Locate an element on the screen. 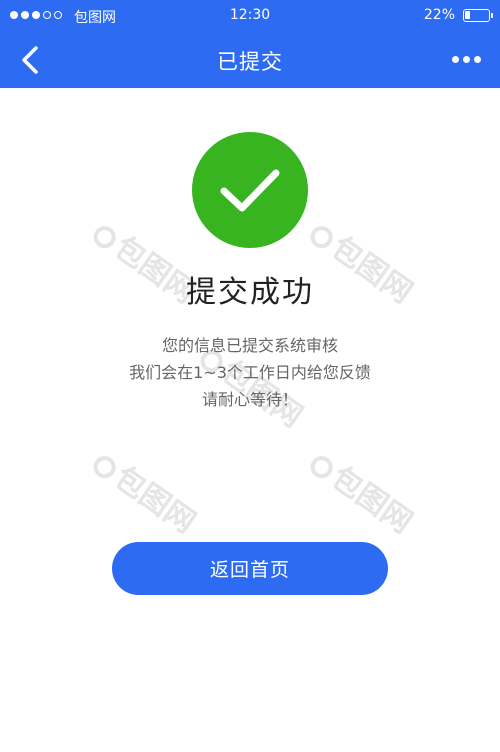 The height and width of the screenshot is (752, 500). more-dots-icon is located at coordinates (455, 59).